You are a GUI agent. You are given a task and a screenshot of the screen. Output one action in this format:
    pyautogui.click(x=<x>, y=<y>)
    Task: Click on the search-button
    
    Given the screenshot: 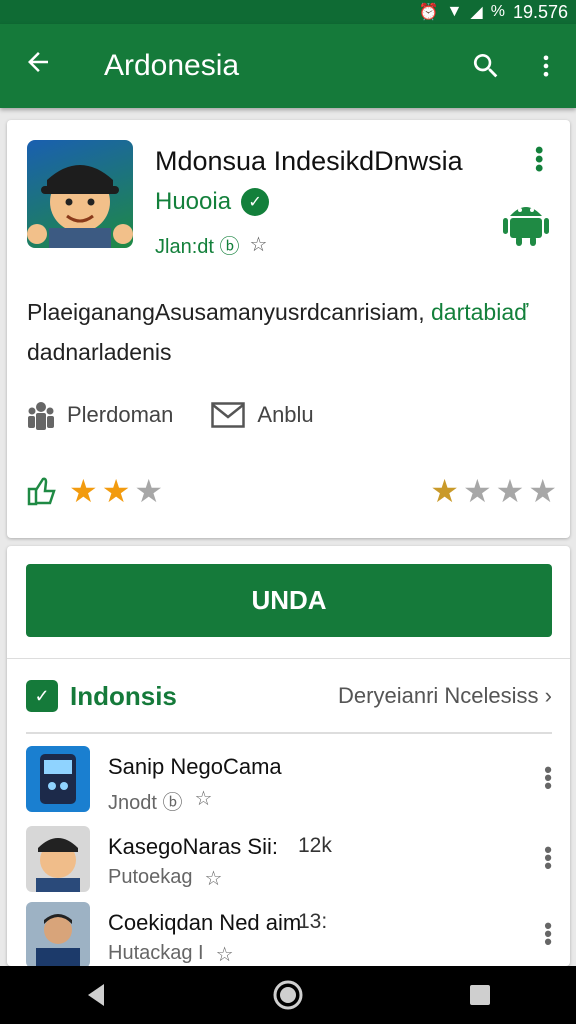 What is the action you would take?
    pyautogui.click(x=486, y=66)
    